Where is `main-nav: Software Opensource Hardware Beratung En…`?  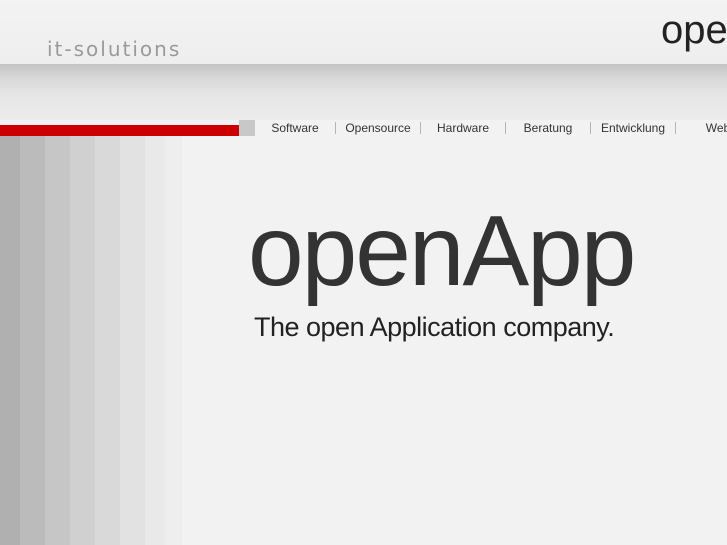 main-nav: Software Opensource Hardware Beratung En… is located at coordinates (491, 128).